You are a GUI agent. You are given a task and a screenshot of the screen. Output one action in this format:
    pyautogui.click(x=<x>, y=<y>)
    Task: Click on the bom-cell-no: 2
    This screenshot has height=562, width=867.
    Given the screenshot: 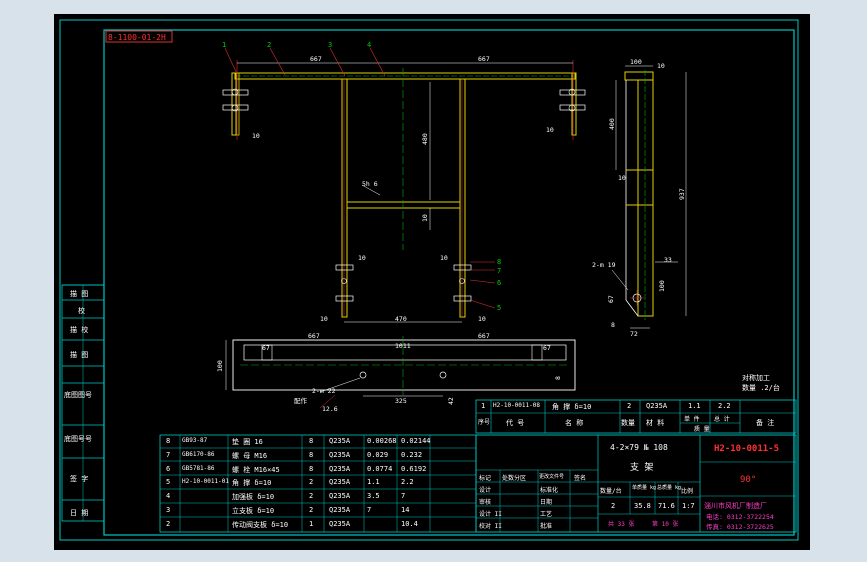 What is the action you would take?
    pyautogui.click(x=168, y=523)
    